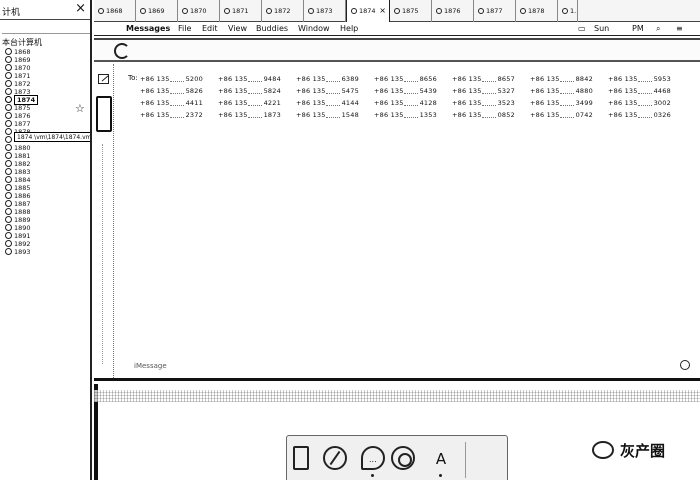 This screenshot has width=700, height=480. Describe the element at coordinates (199, 11) in the screenshot. I see `vm-tab: 1870` at that location.